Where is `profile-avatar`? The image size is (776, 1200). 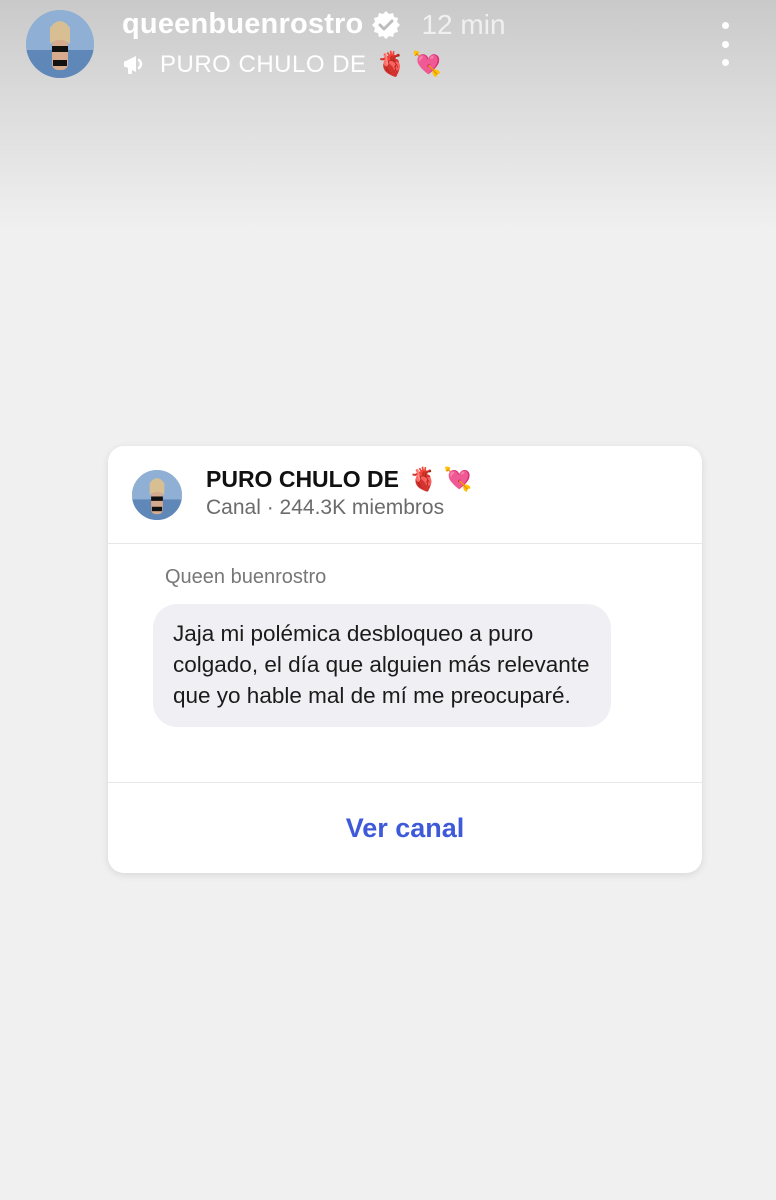 profile-avatar is located at coordinates (60, 44).